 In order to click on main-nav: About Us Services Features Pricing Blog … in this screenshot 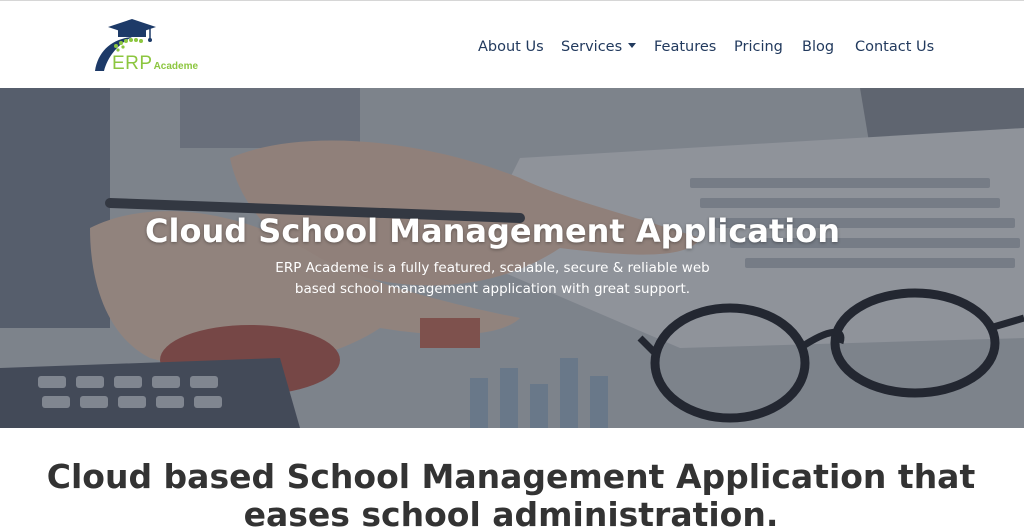, I will do `click(512, 49)`.